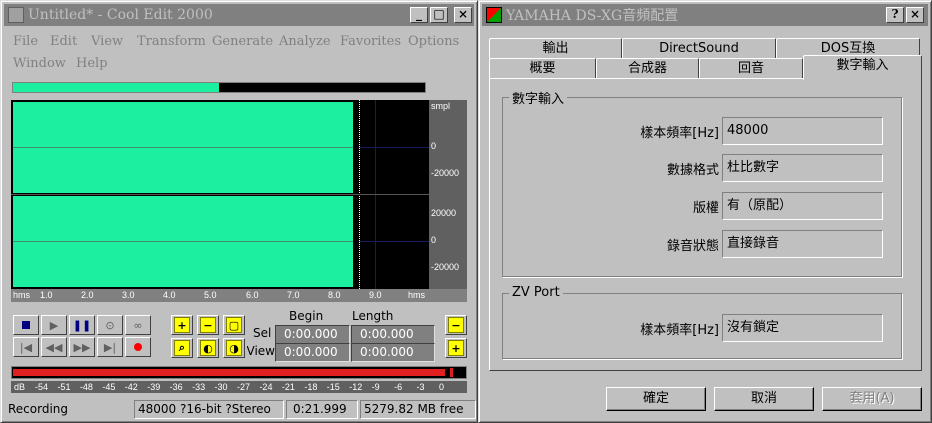  I want to click on zoom-out-button: −, so click(208, 325).